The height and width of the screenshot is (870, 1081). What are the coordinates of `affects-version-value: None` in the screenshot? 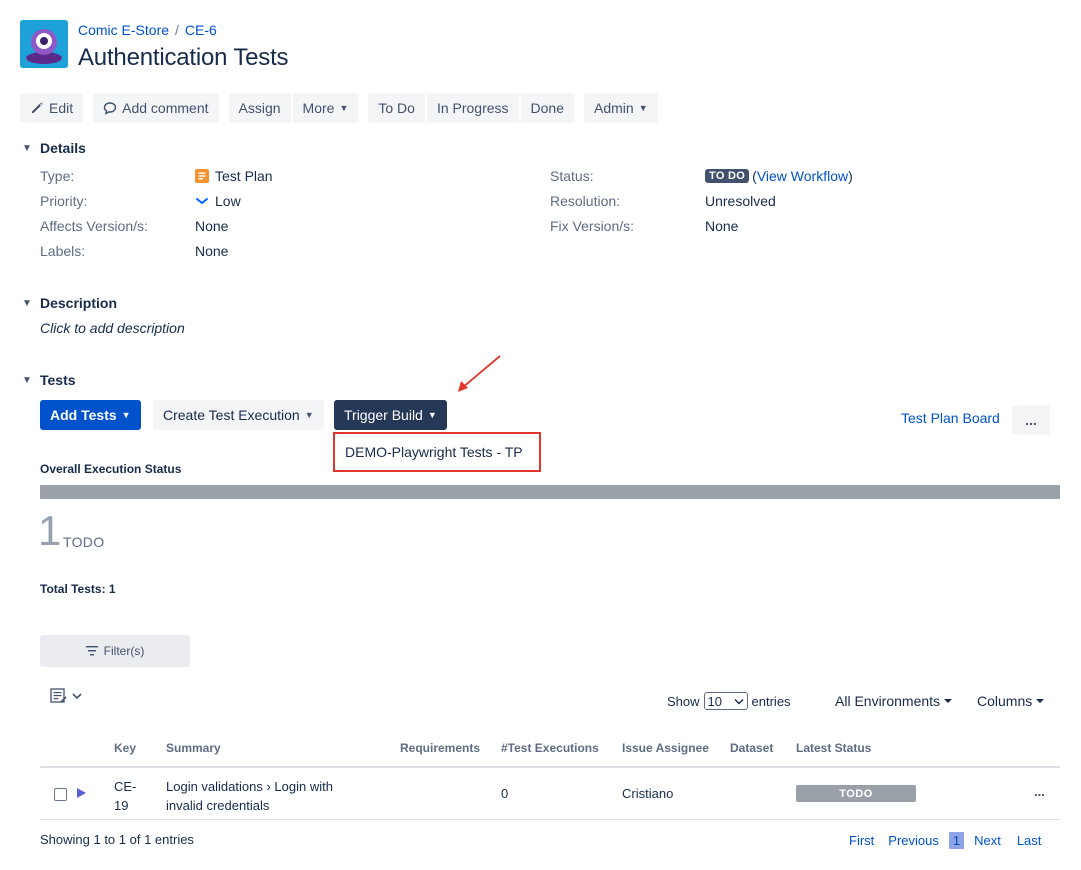 It's located at (212, 226).